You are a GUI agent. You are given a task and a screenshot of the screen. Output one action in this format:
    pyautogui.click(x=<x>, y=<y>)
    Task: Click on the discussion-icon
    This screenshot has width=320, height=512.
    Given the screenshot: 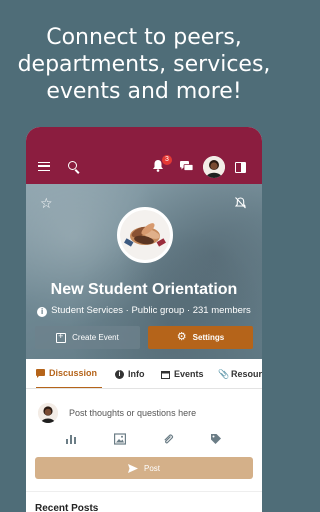 What is the action you would take?
    pyautogui.click(x=40, y=373)
    